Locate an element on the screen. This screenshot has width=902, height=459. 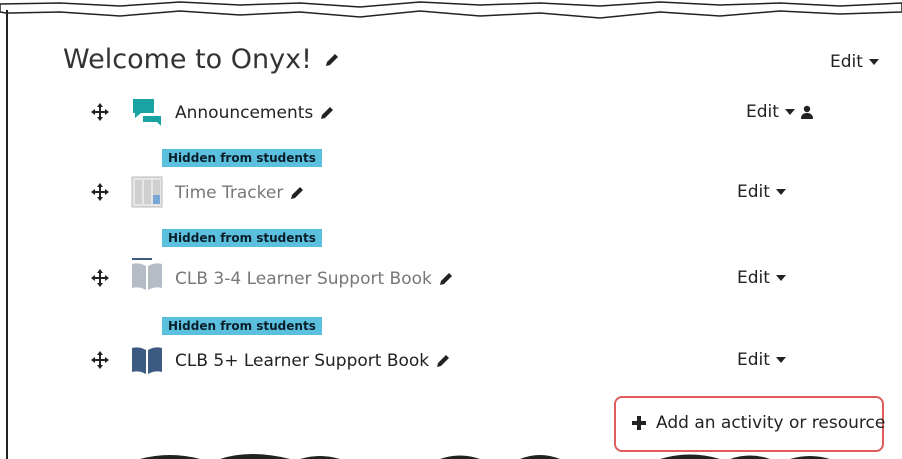
activity-link: CLB 3-4 Learner Support Book is located at coordinates (314, 279).